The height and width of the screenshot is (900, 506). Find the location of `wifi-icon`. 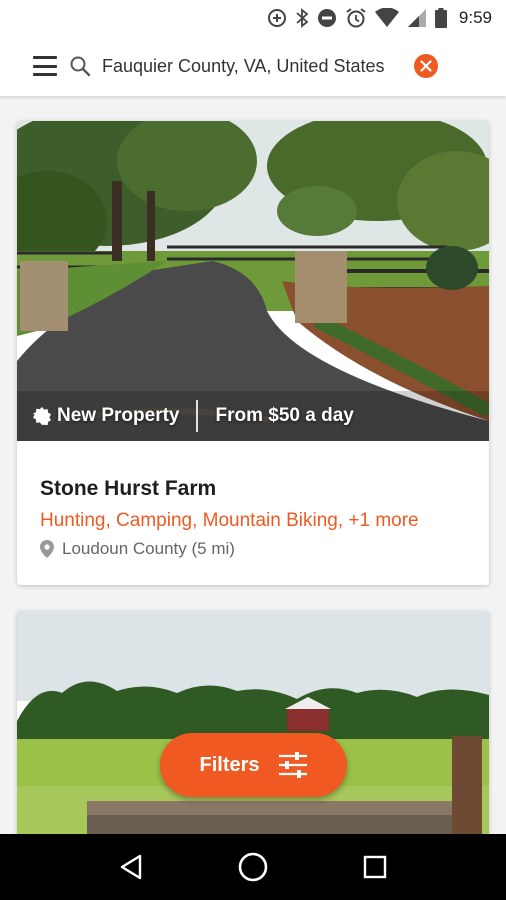

wifi-icon is located at coordinates (386, 17).